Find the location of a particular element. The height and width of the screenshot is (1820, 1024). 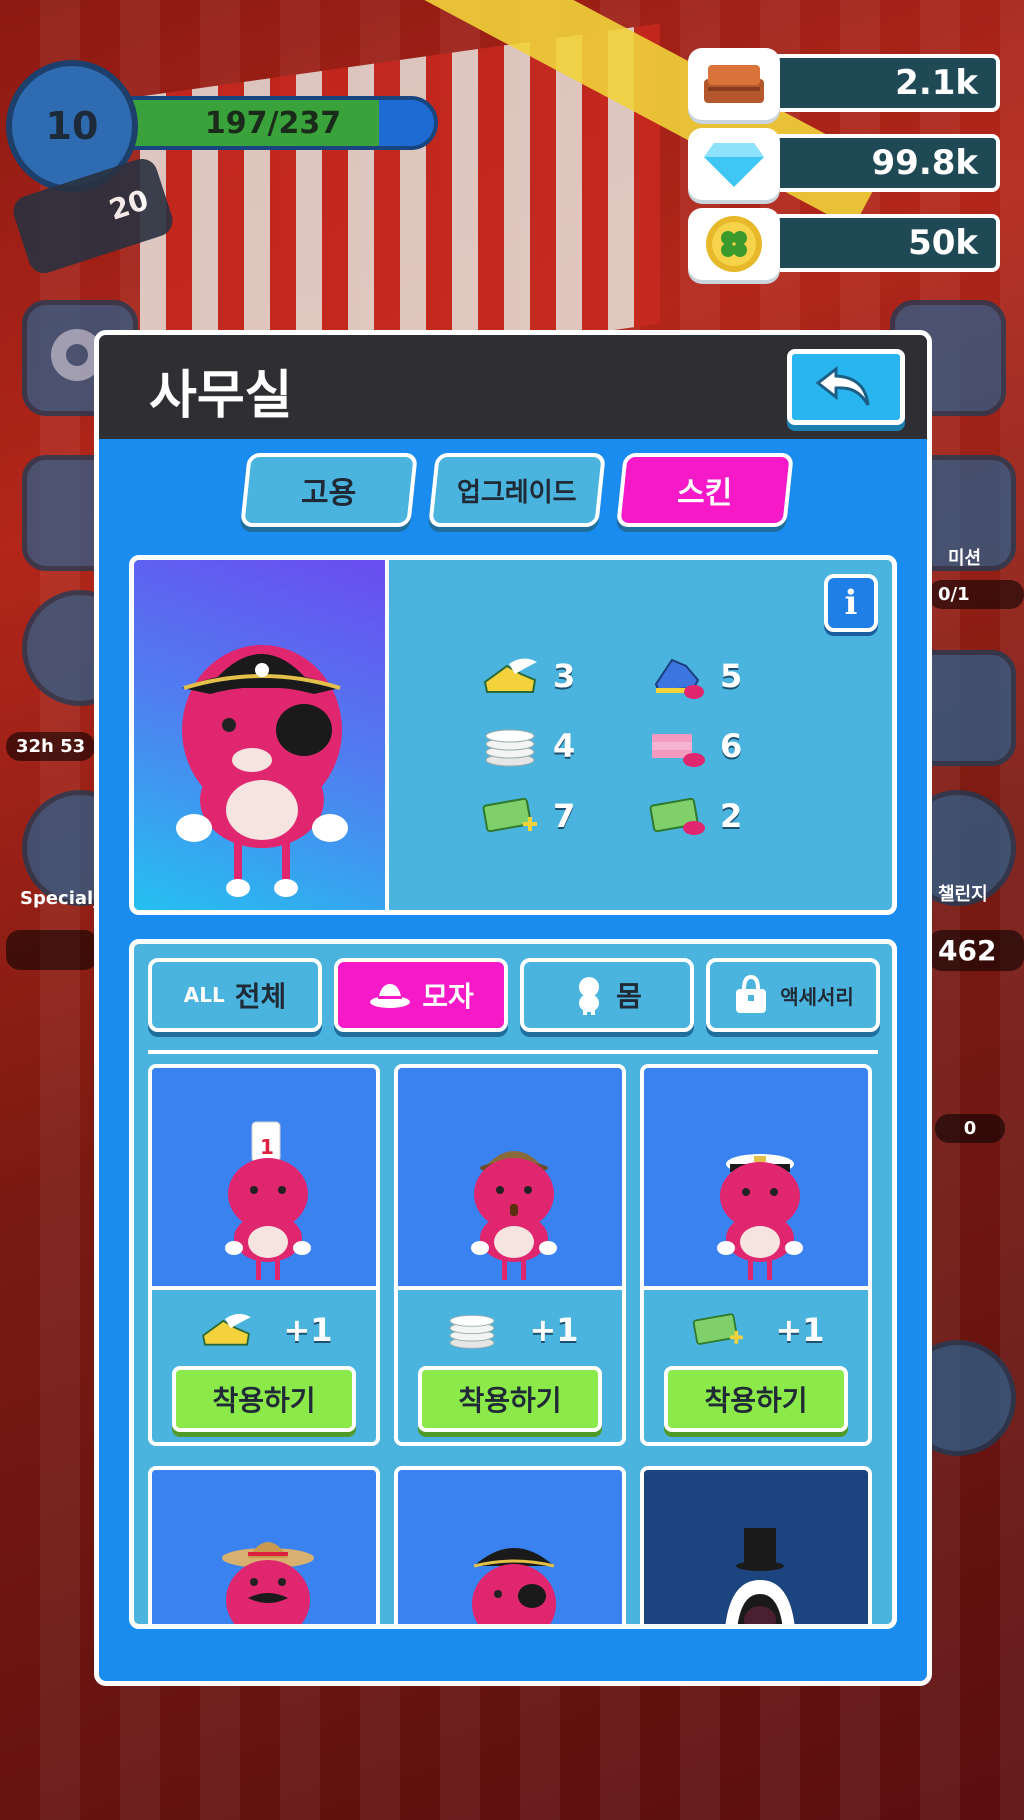

skin-card-captain: +1 착용하기 is located at coordinates (756, 1255).